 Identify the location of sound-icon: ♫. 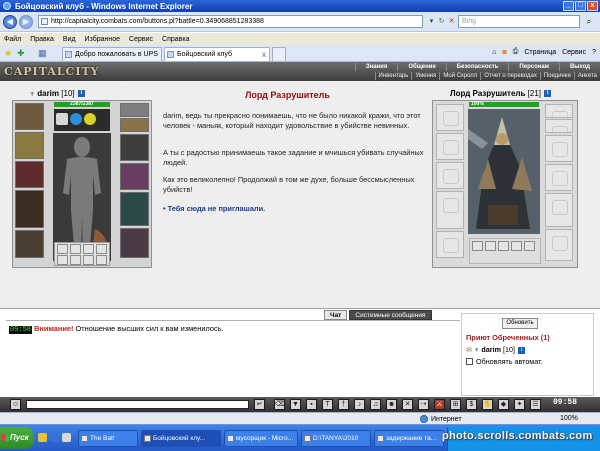
(375, 404).